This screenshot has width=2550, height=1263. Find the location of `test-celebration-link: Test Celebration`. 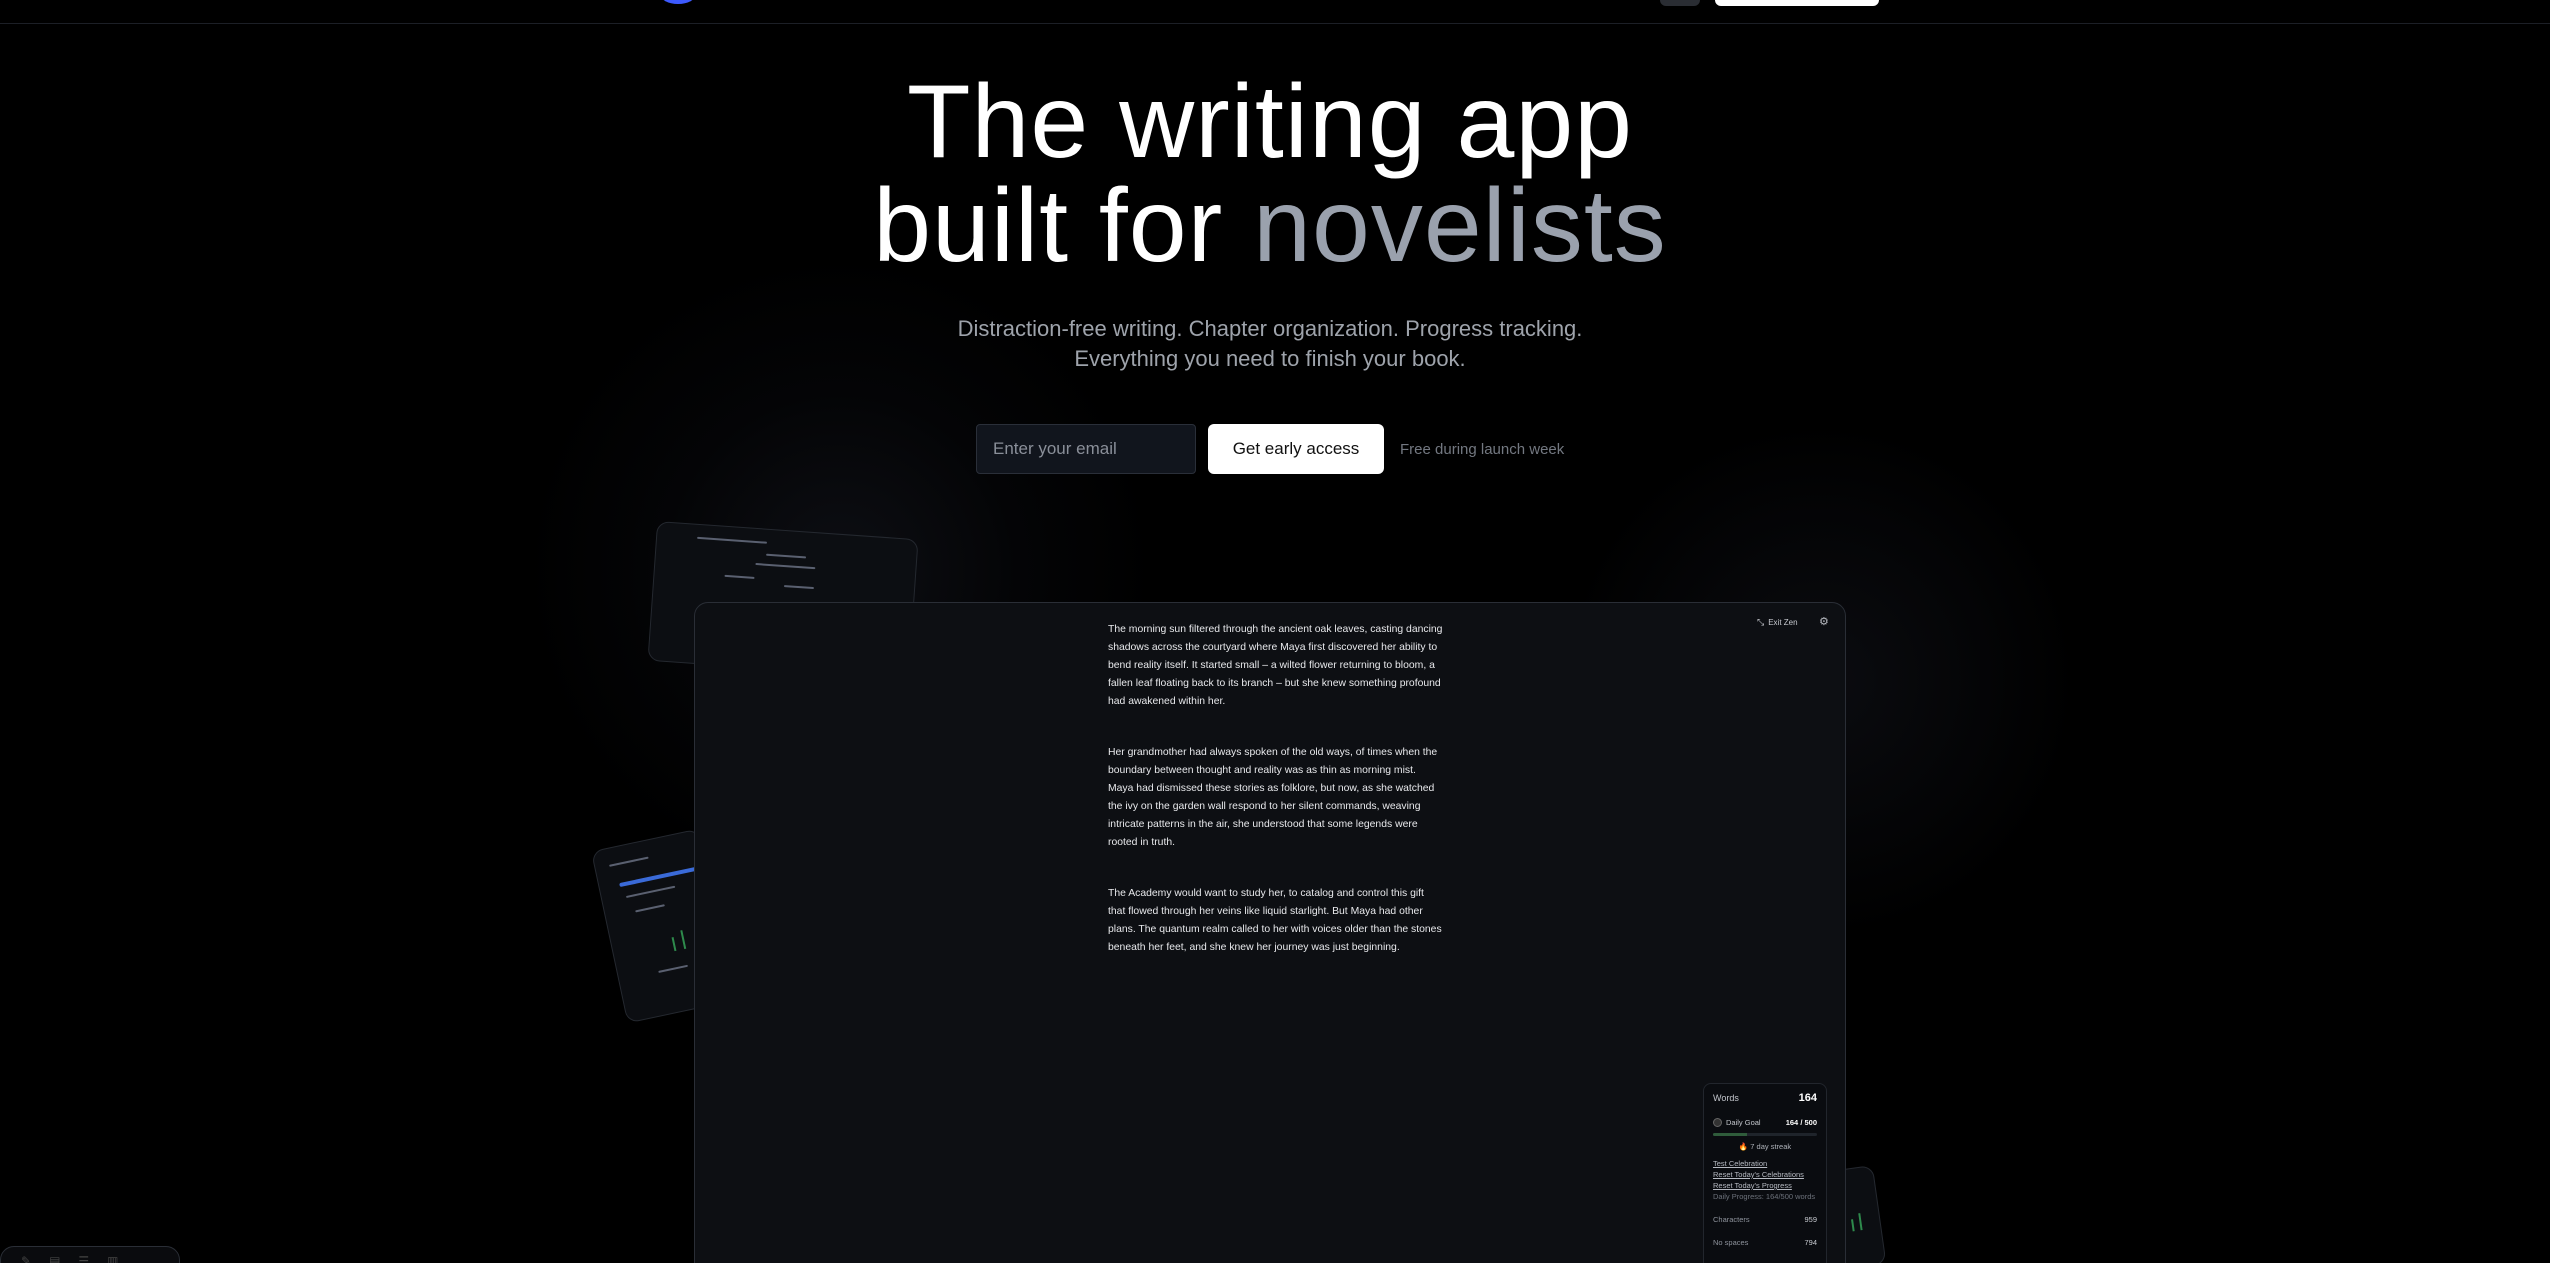

test-celebration-link: Test Celebration is located at coordinates (1765, 1163).